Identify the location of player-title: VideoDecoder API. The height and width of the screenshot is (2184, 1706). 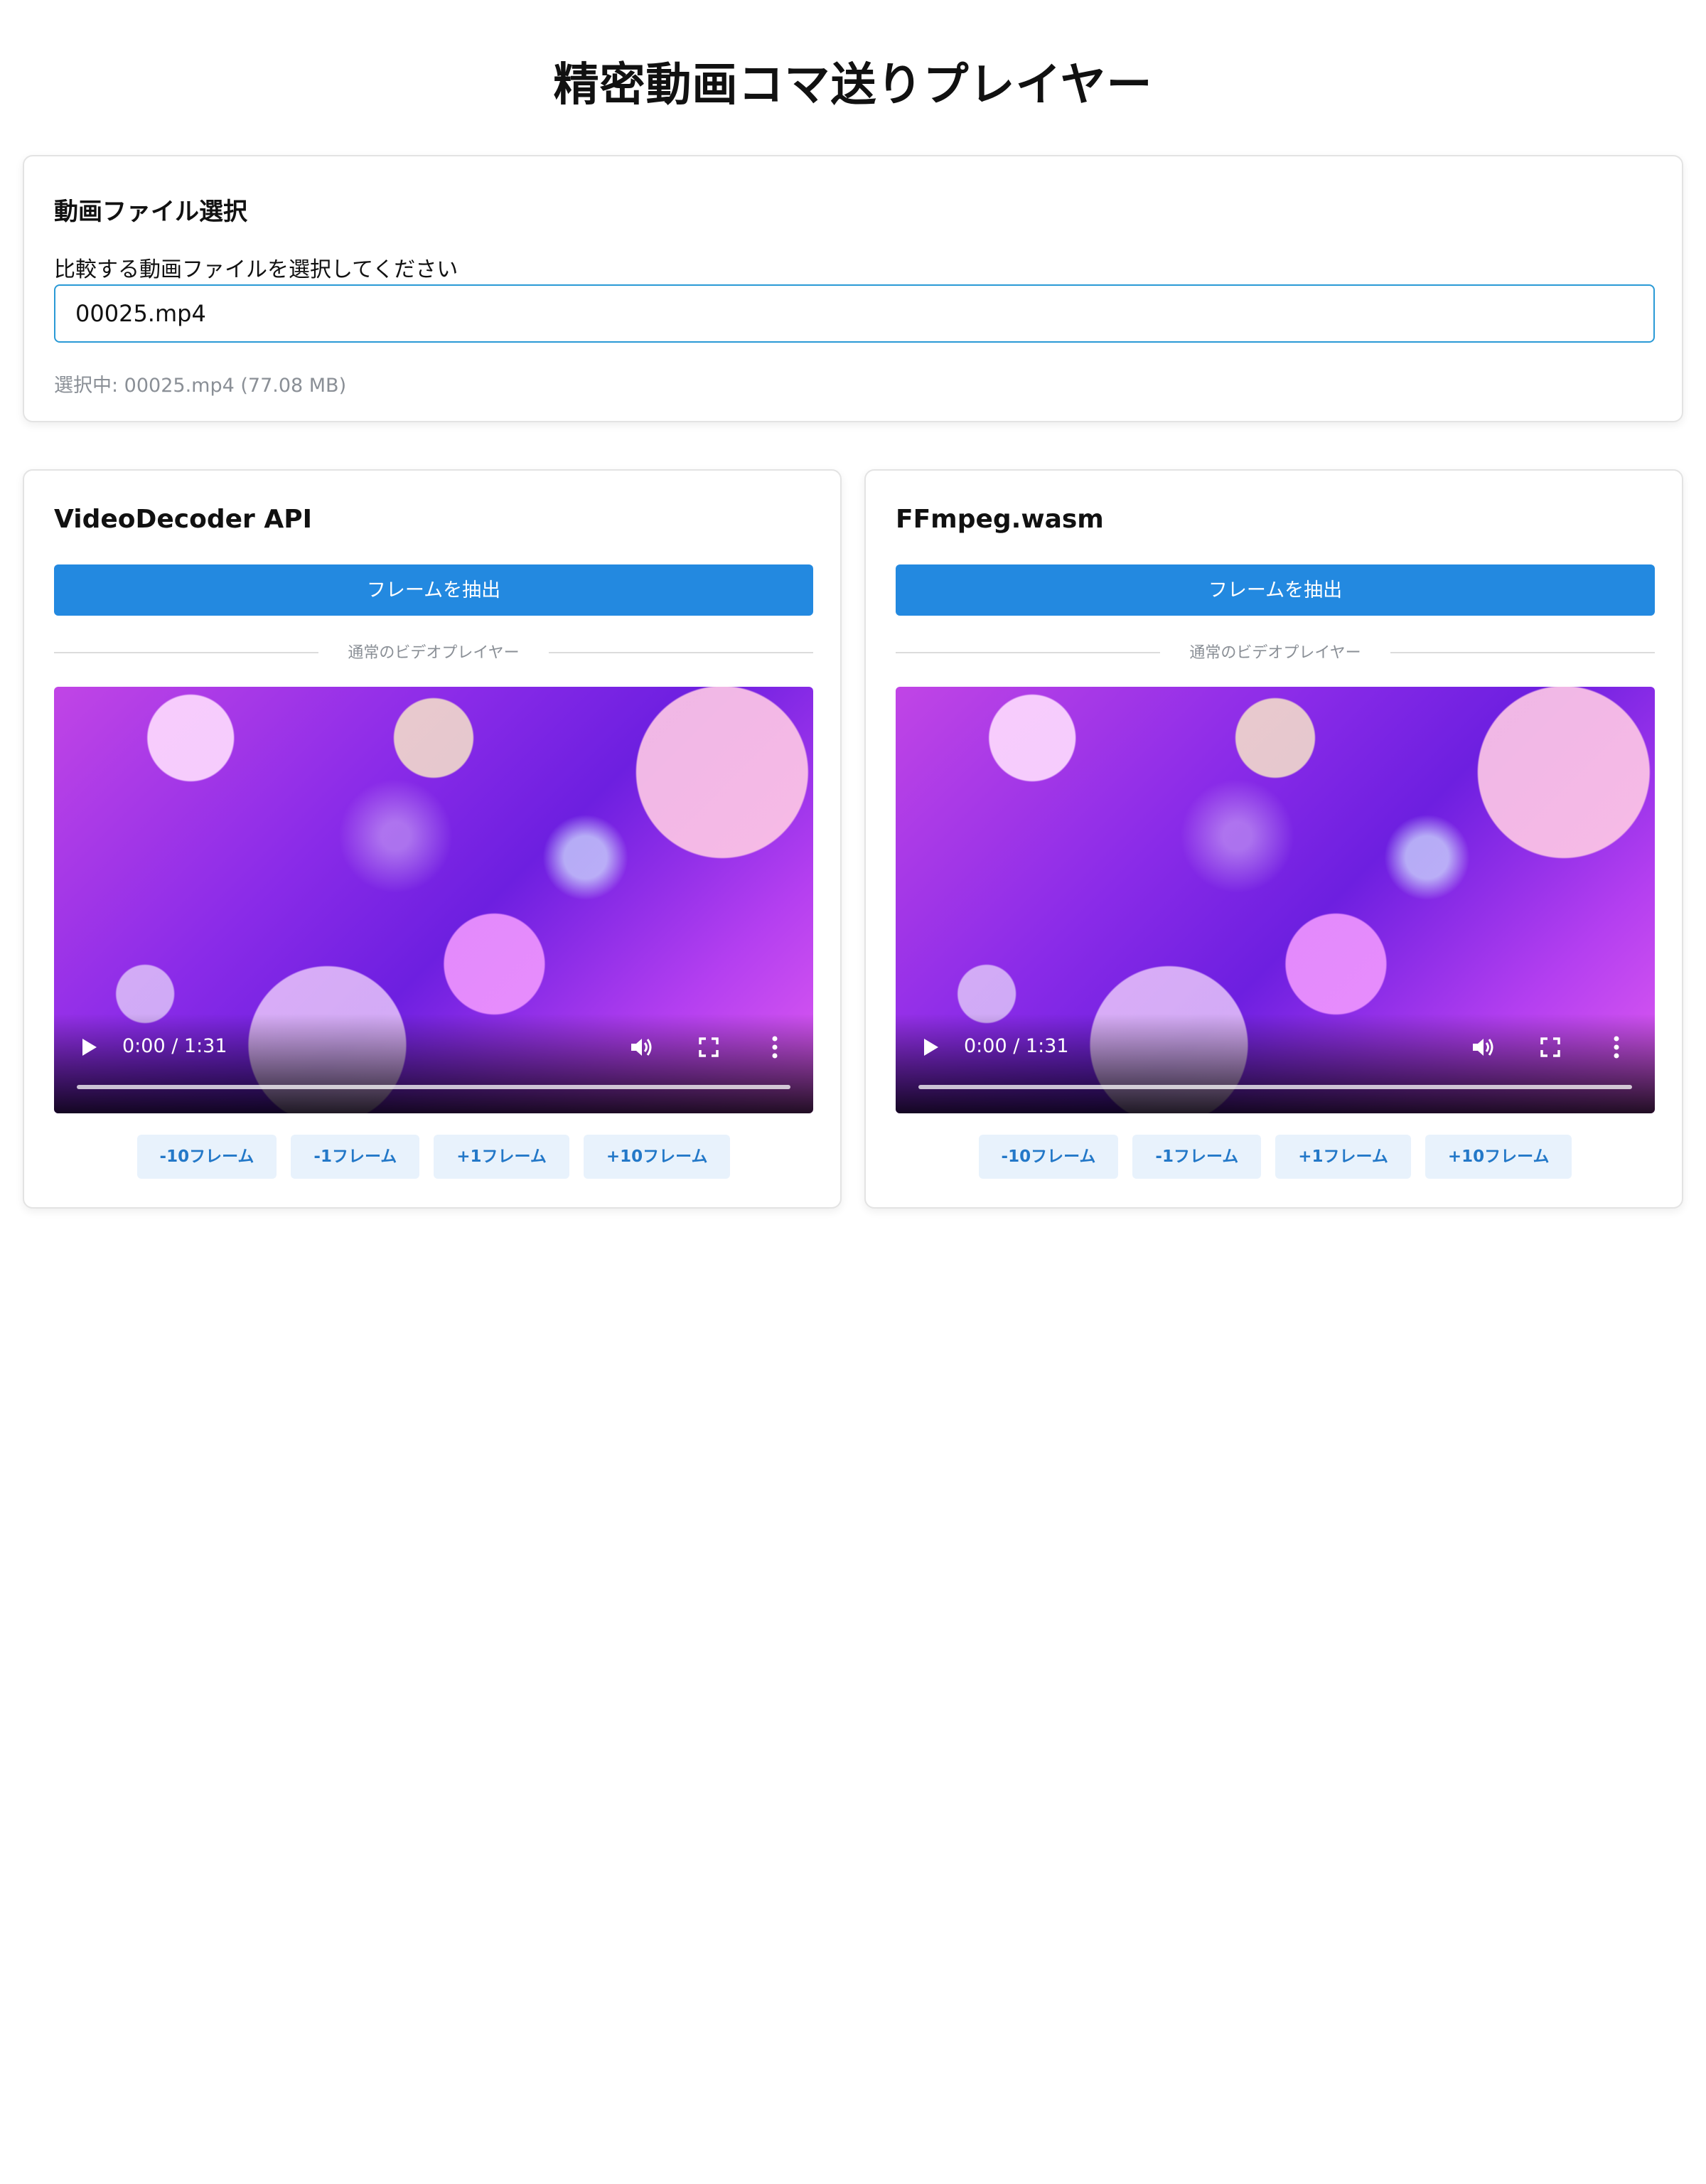
(183, 519).